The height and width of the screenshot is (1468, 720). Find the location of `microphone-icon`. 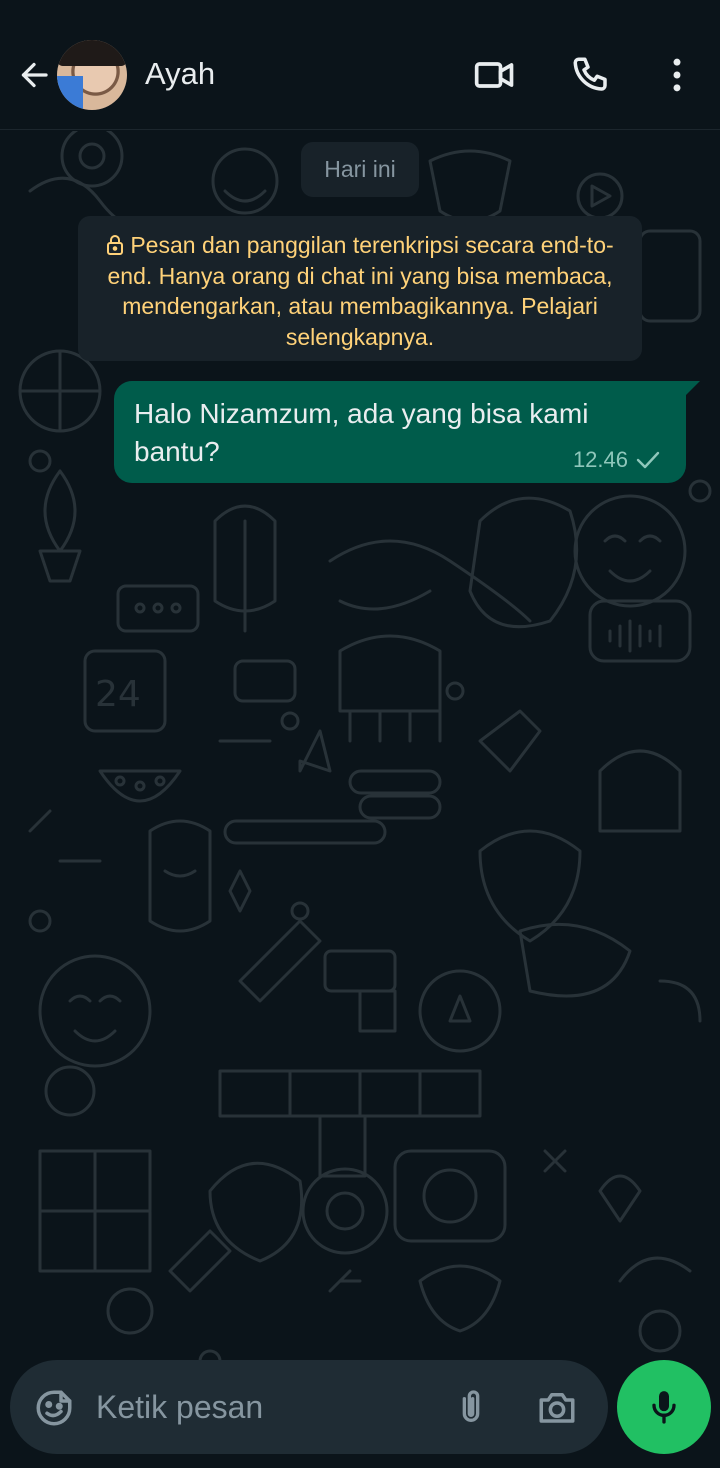

microphone-icon is located at coordinates (664, 1407).